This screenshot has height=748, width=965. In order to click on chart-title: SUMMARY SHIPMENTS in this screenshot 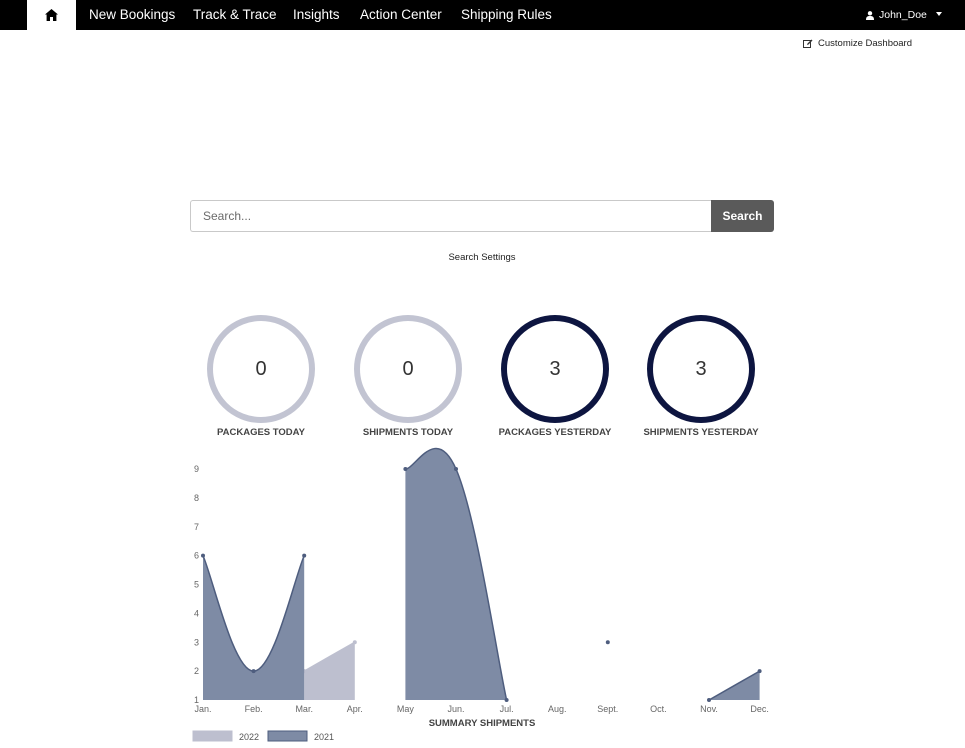, I will do `click(482, 723)`.